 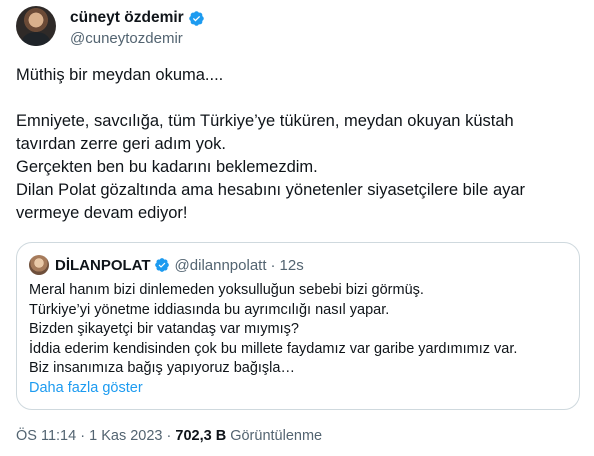 What do you see at coordinates (167, 167) in the screenshot?
I see `tweet-line: Gerçekten ben bu kadarını beklemezdim.` at bounding box center [167, 167].